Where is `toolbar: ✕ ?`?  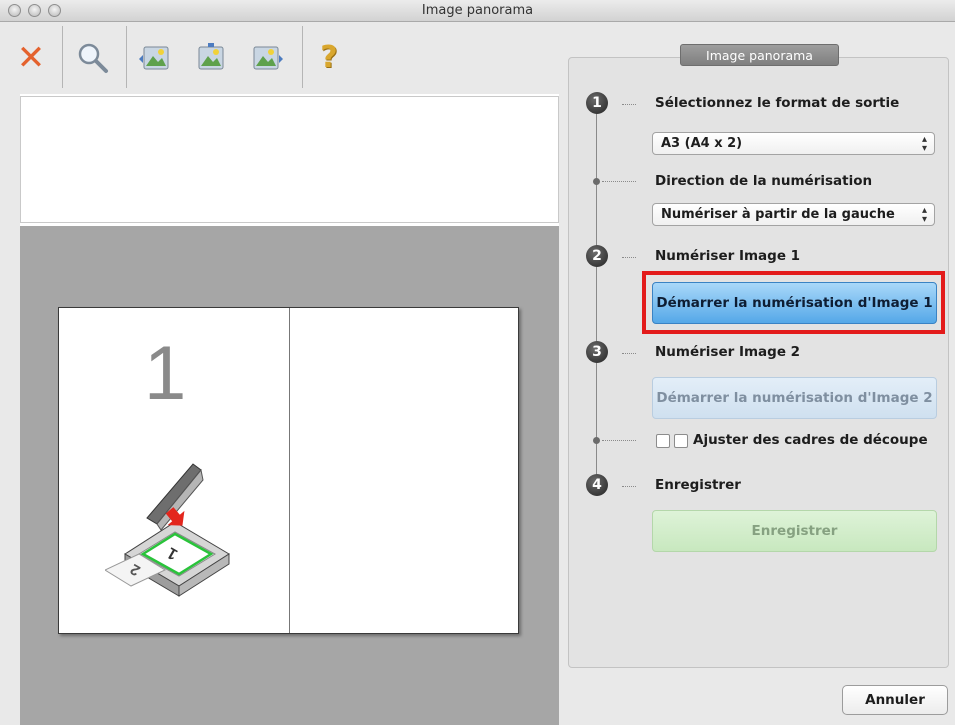 toolbar: ✕ ? is located at coordinates (280, 58).